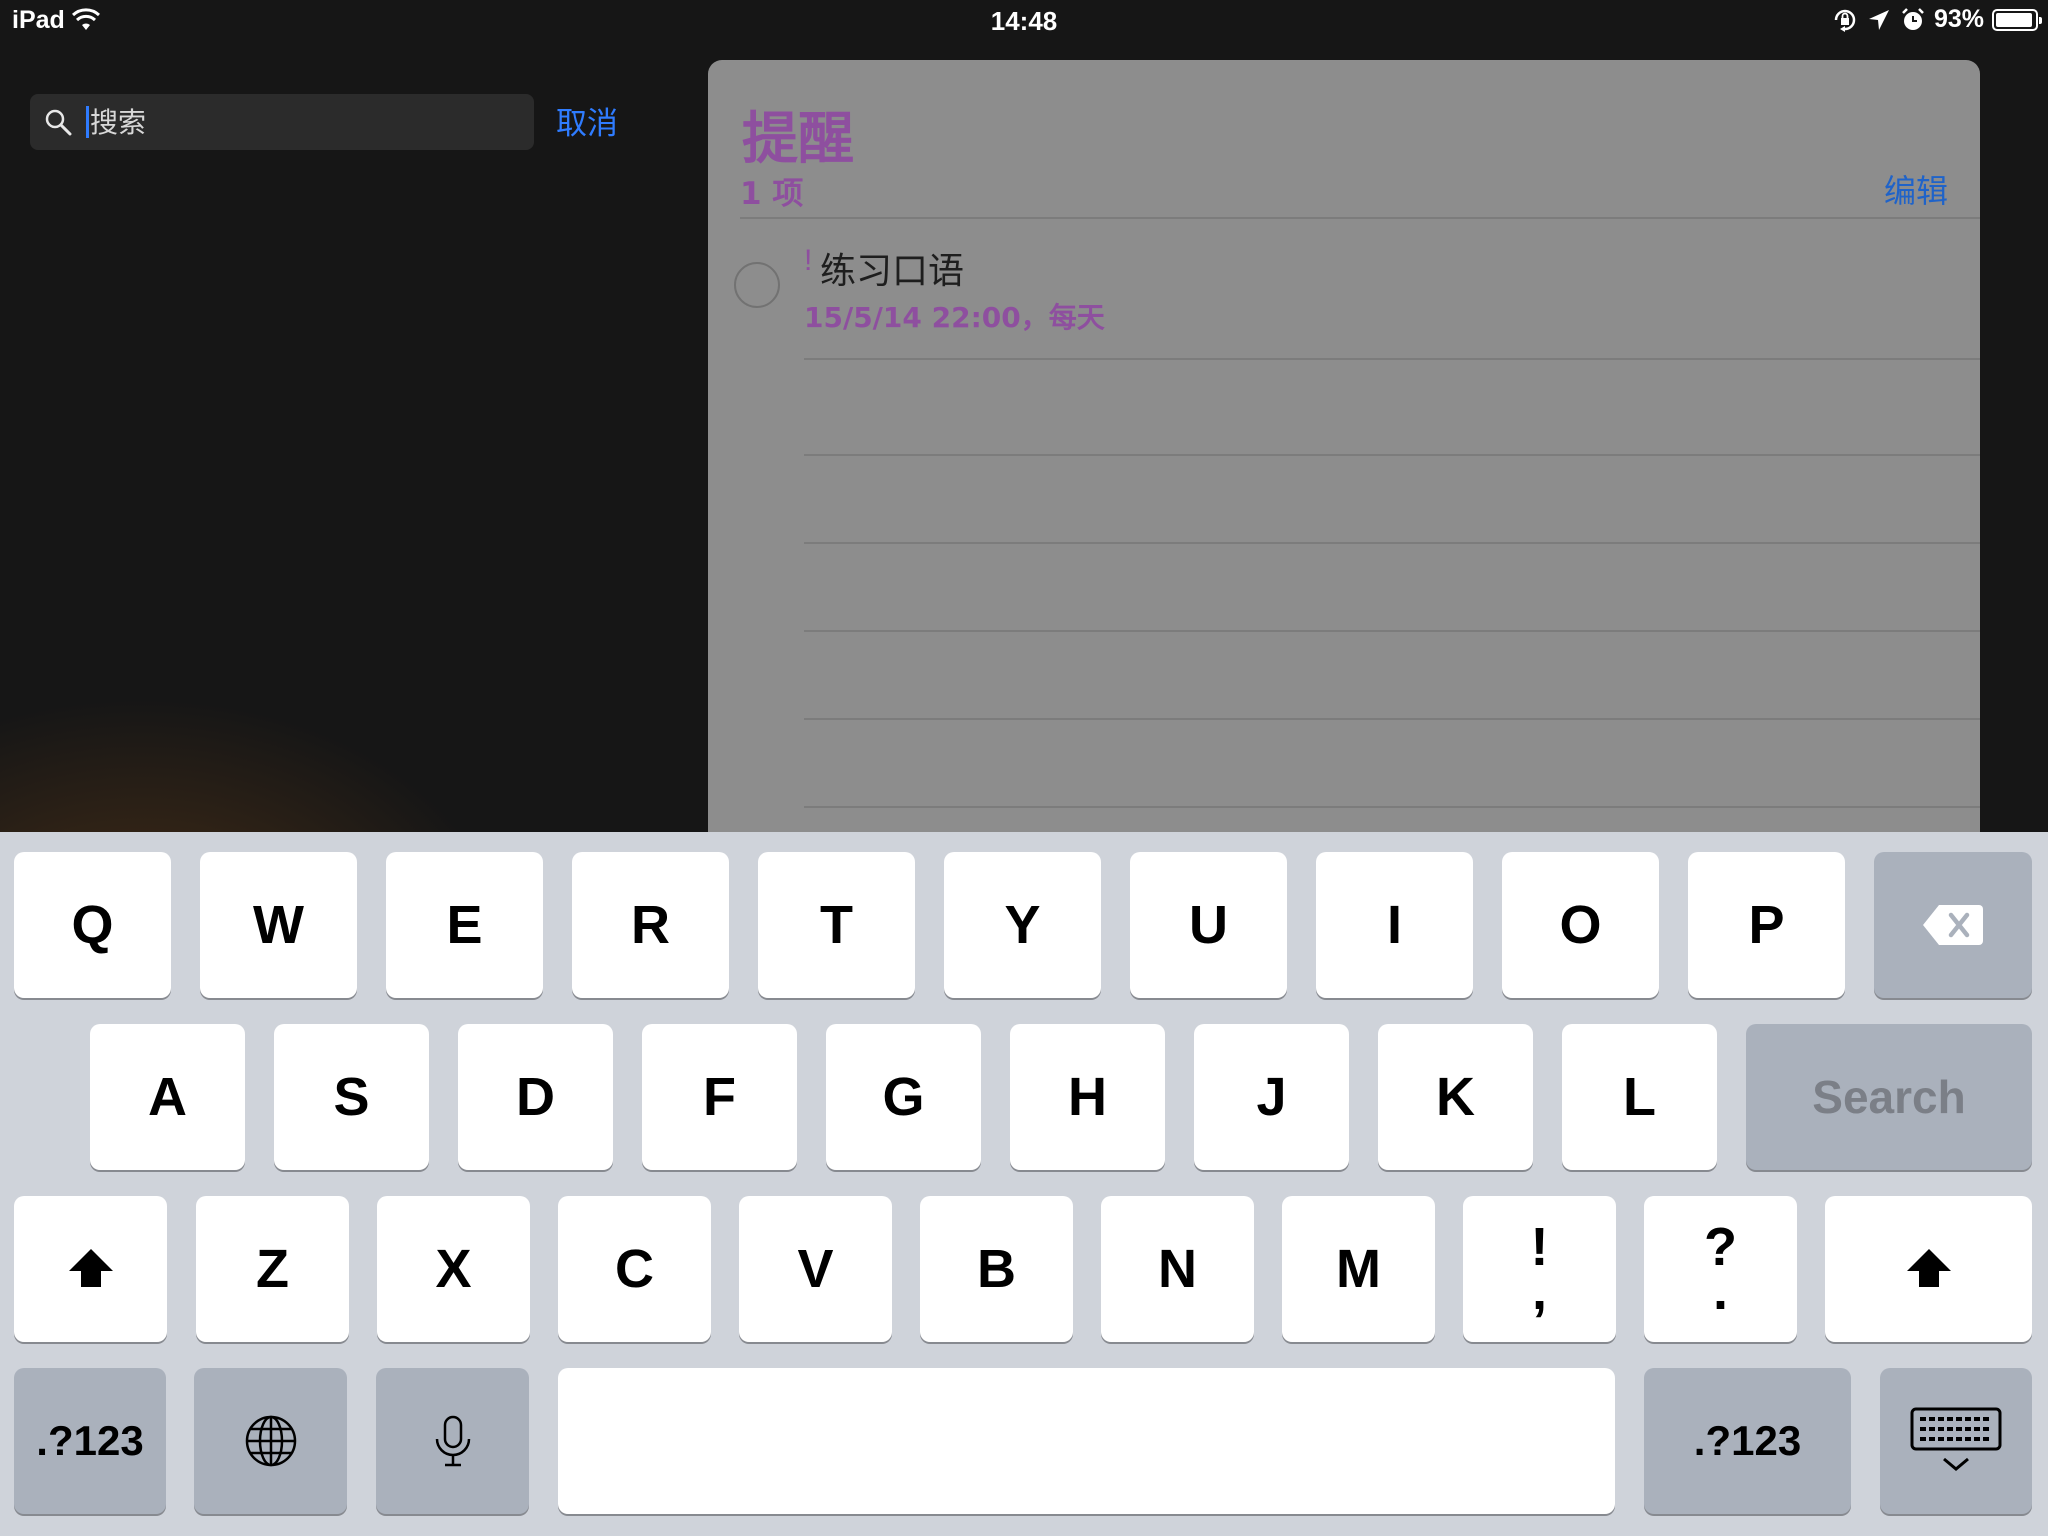  Describe the element at coordinates (808, 260) in the screenshot. I see `priority-marker: !` at that location.